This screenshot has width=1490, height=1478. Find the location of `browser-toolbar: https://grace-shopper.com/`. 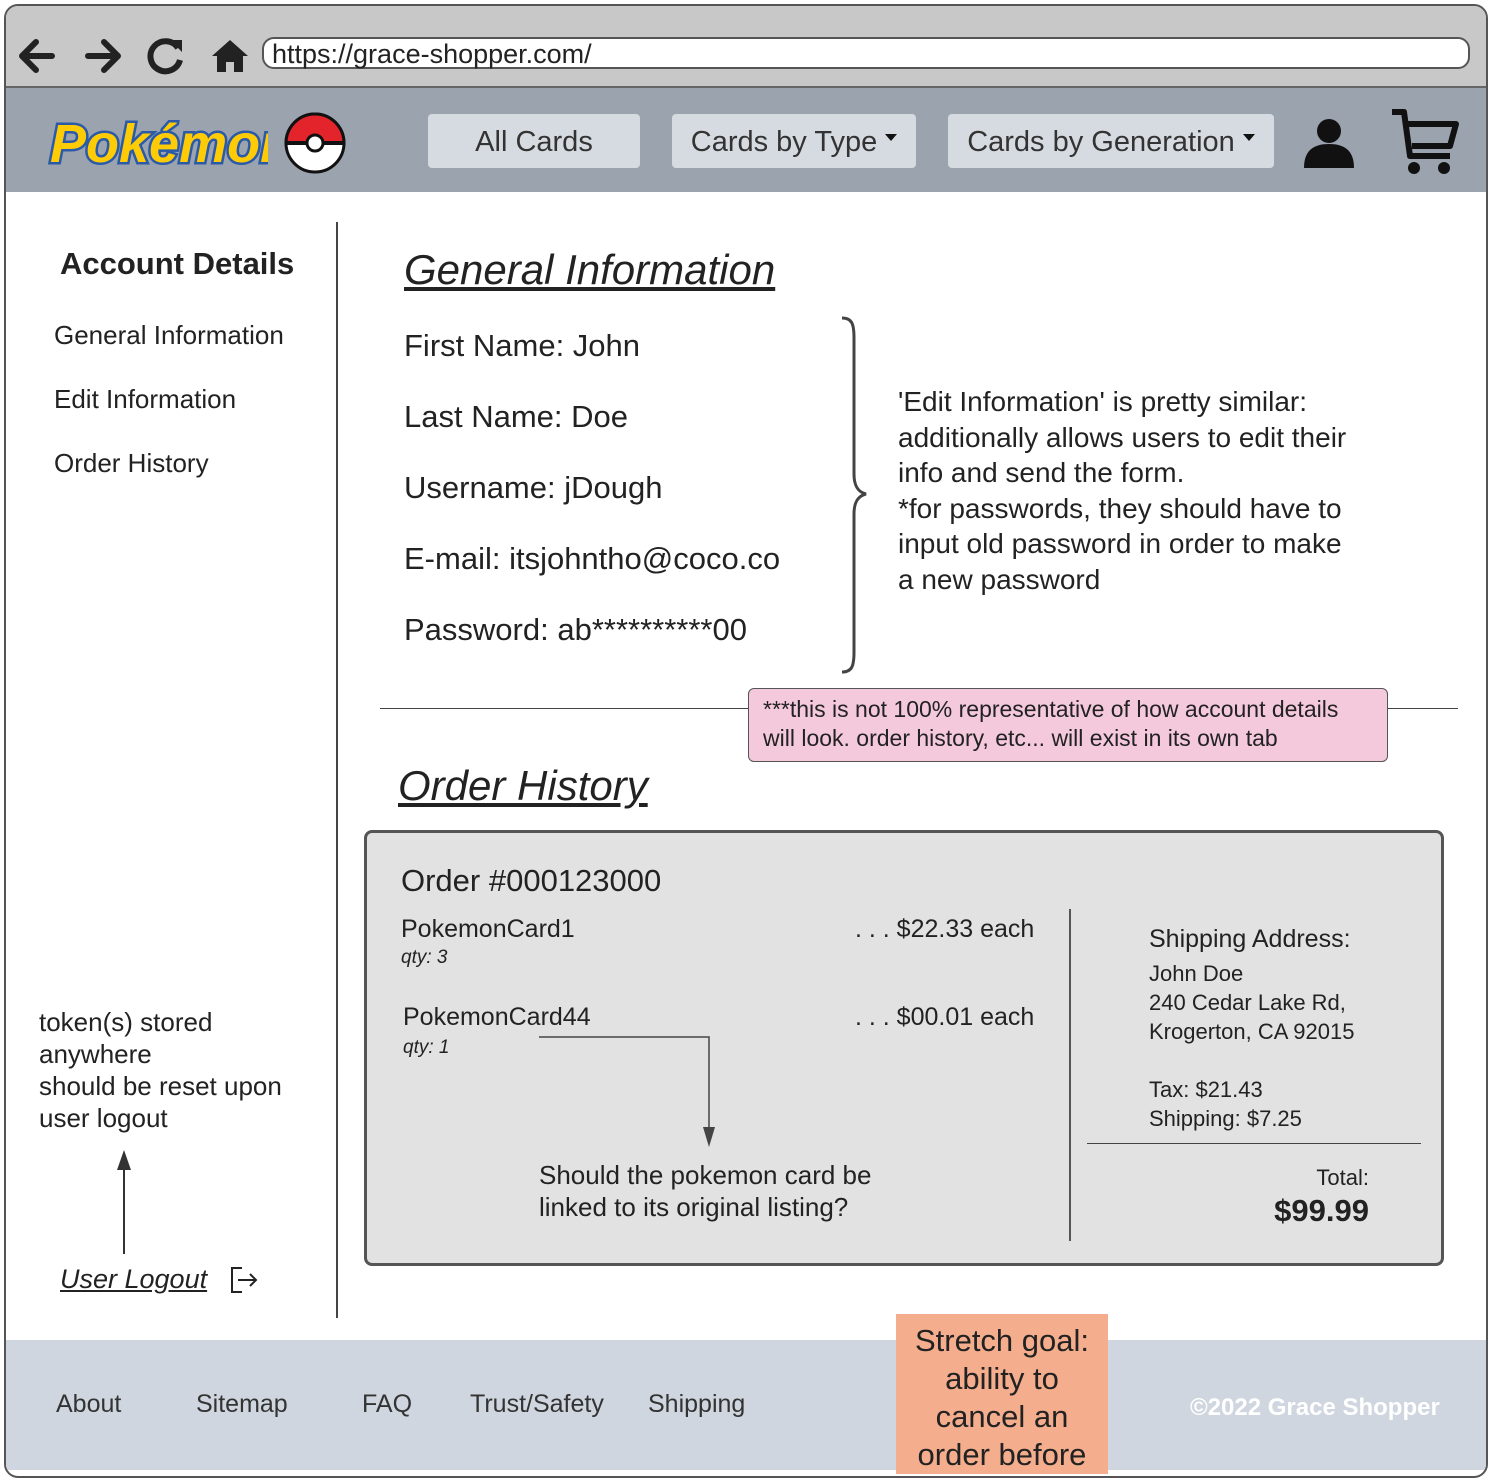

browser-toolbar: https://grace-shopper.com/ is located at coordinates (746, 47).